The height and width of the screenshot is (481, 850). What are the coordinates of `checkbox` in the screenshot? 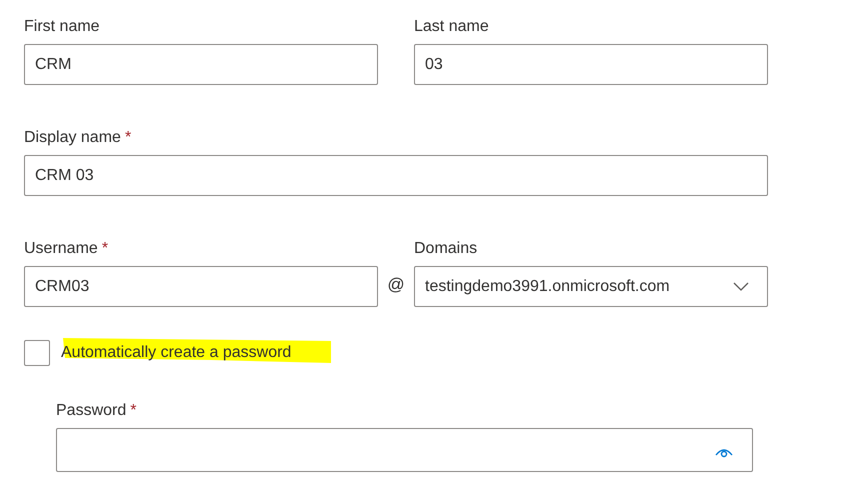 It's located at (37, 353).